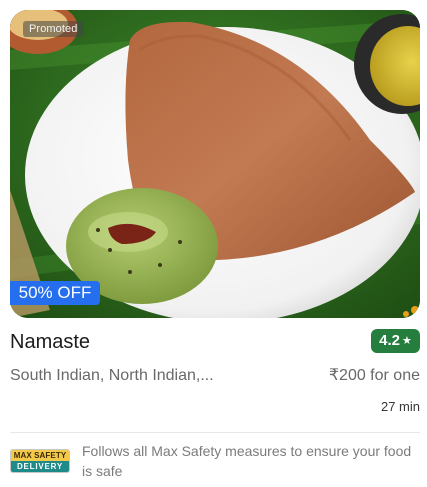 The image size is (427, 487). What do you see at coordinates (53, 29) in the screenshot?
I see `promoted-badge: Promoted` at bounding box center [53, 29].